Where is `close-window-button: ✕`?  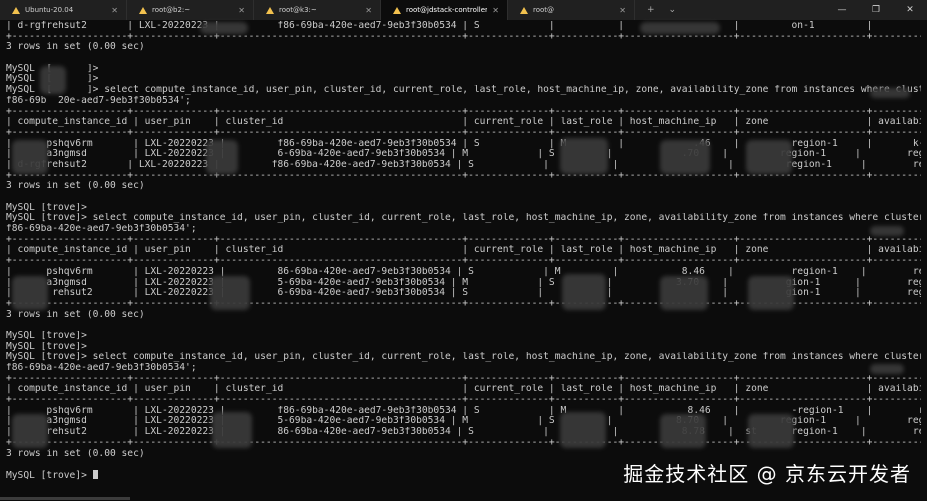 close-window-button: ✕ is located at coordinates (910, 10).